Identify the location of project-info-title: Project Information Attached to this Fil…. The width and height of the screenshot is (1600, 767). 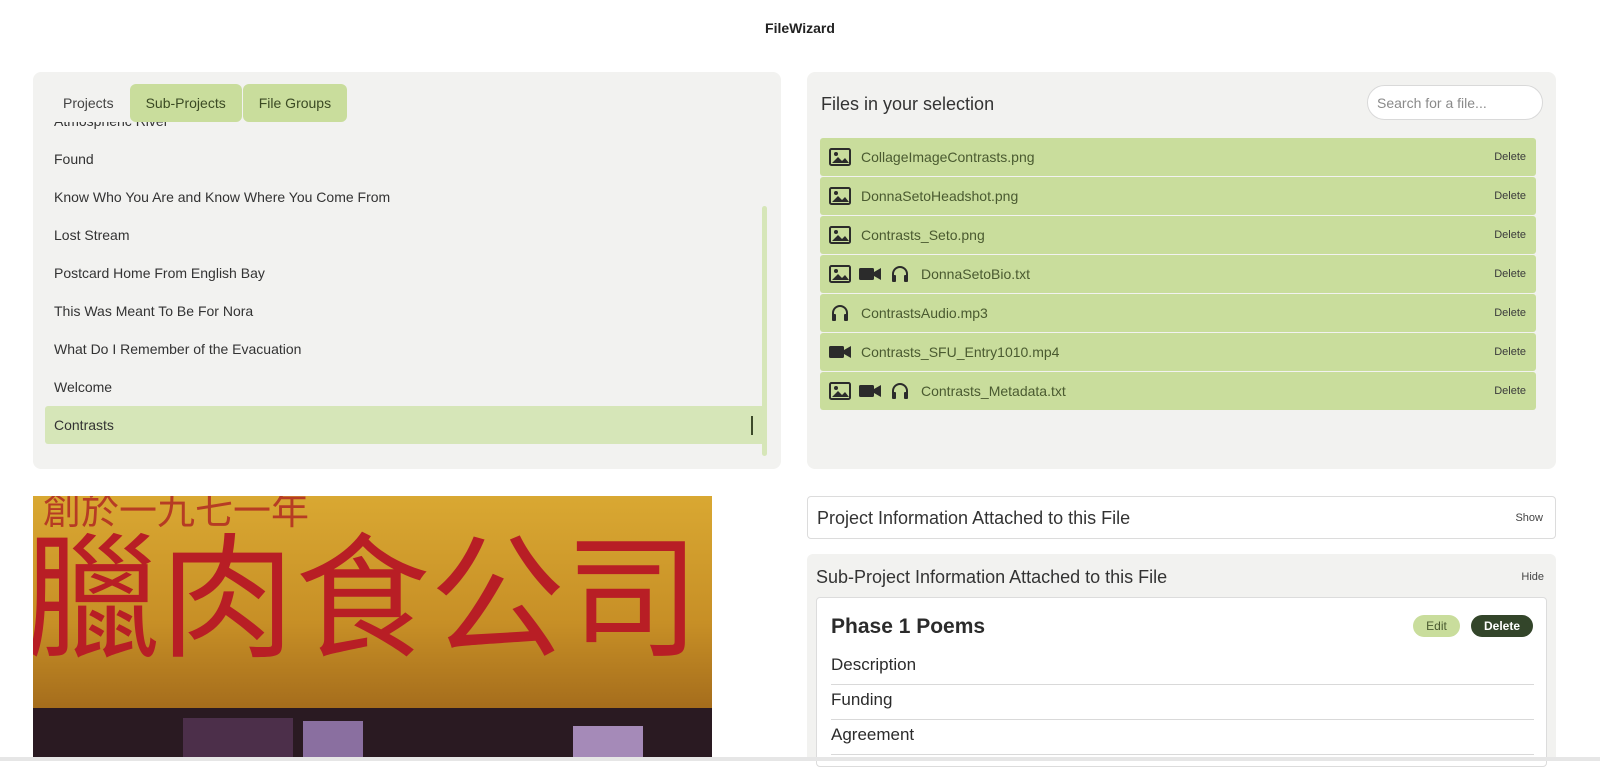
(973, 518).